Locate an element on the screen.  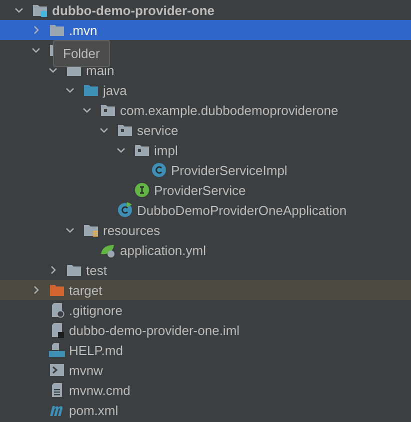
tree-item-label: impl is located at coordinates (166, 150).